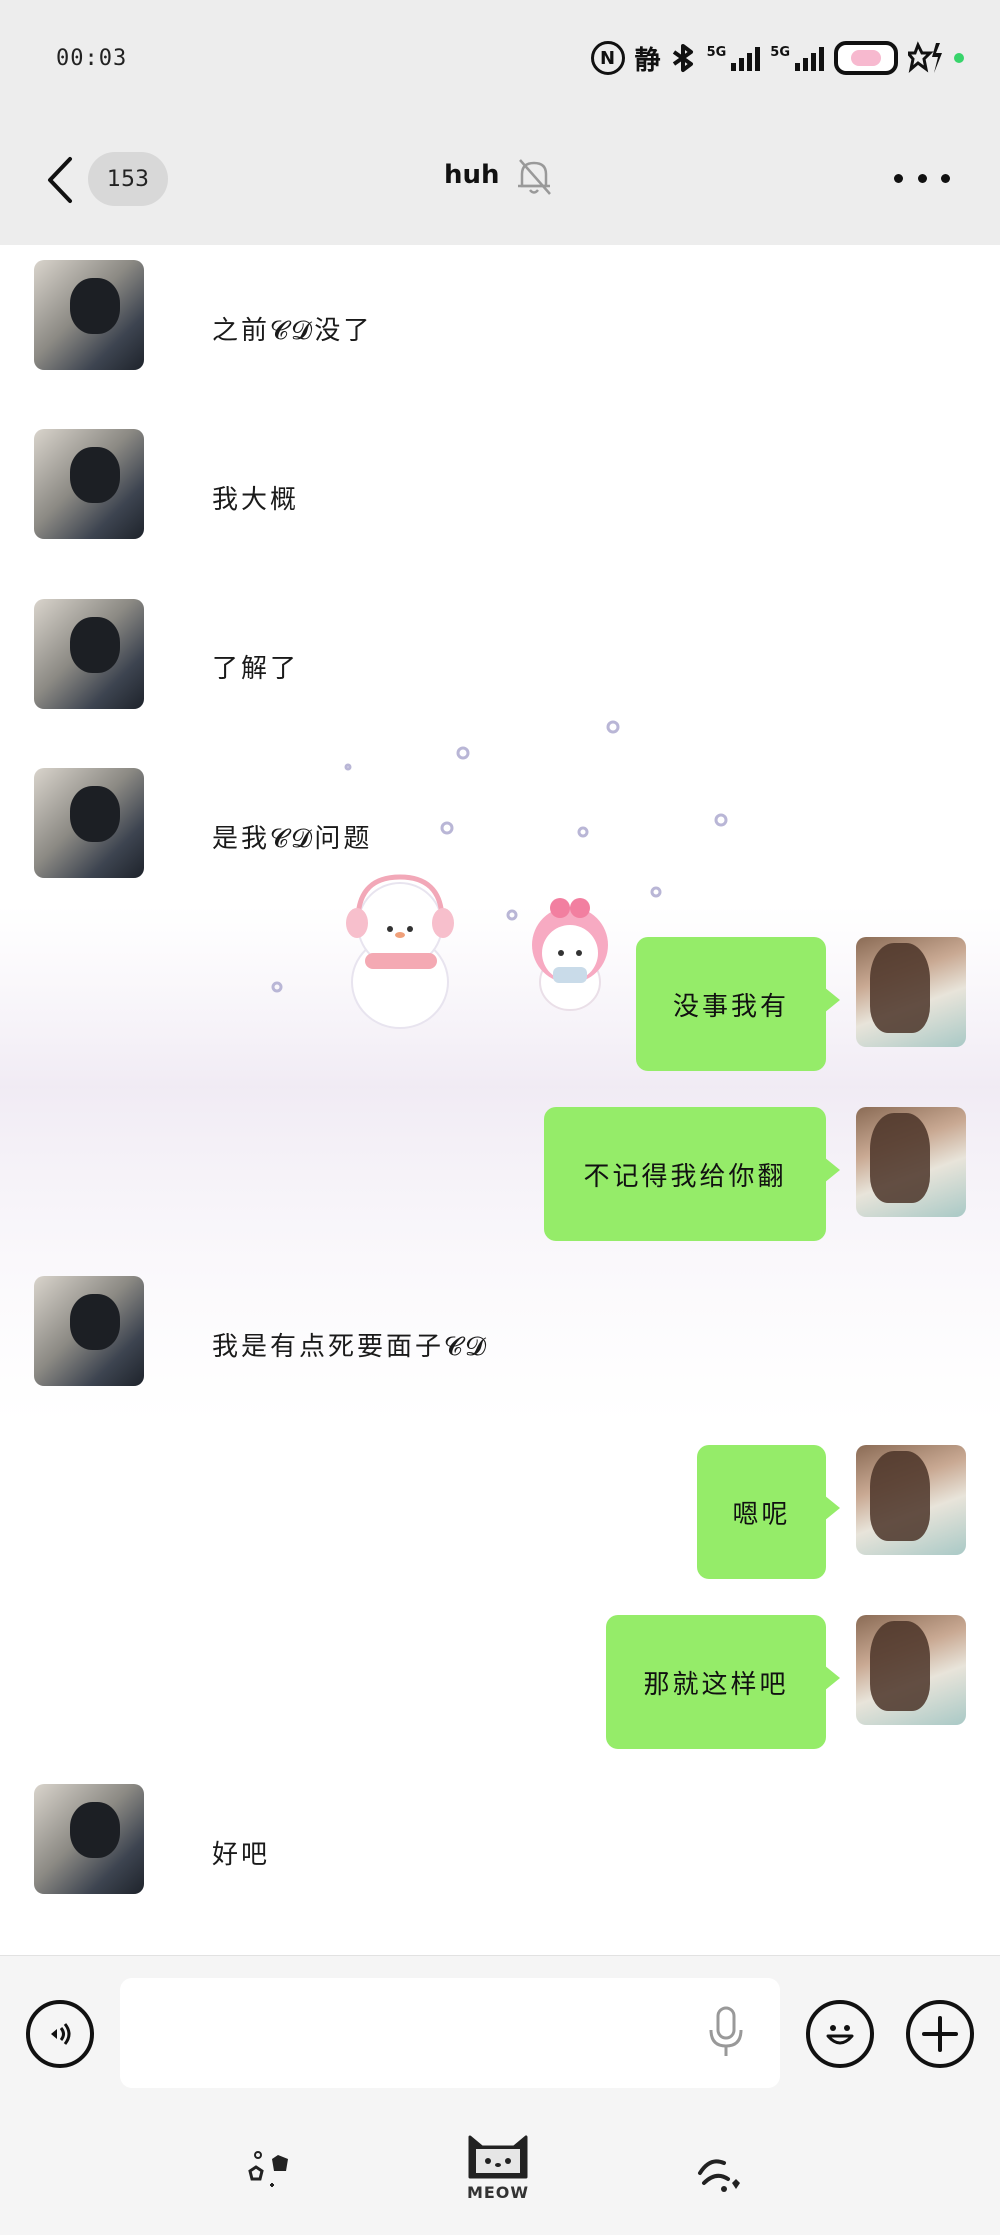 The image size is (1000, 2235). Describe the element at coordinates (866, 58) in the screenshot. I see `battery-icon` at that location.